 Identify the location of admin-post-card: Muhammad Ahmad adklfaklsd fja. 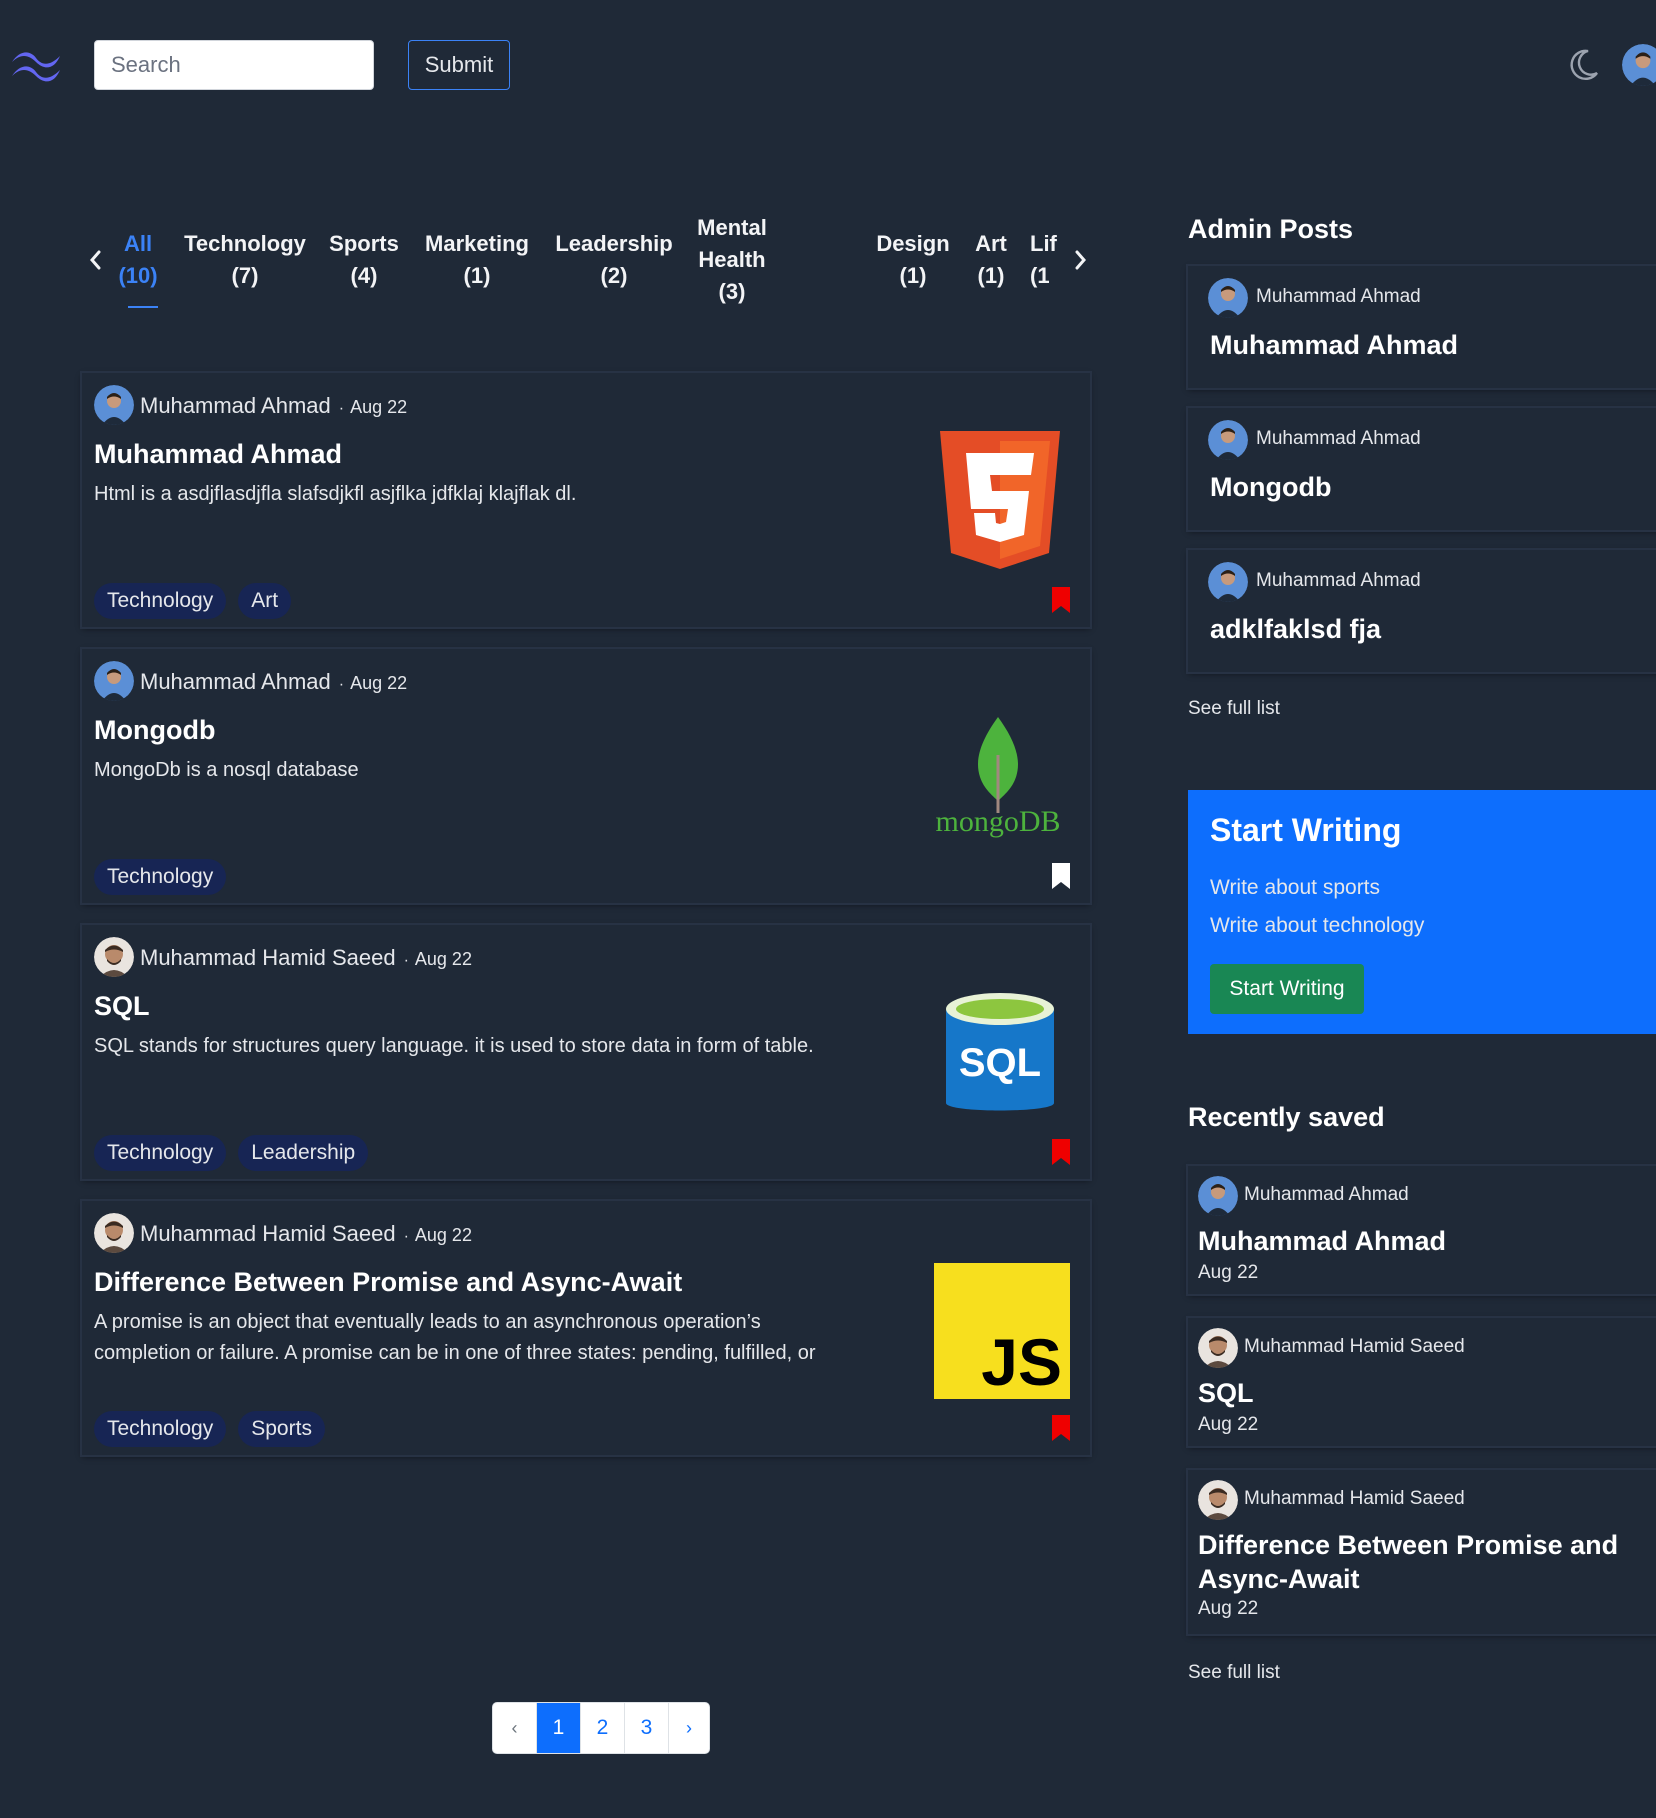
(1422, 611).